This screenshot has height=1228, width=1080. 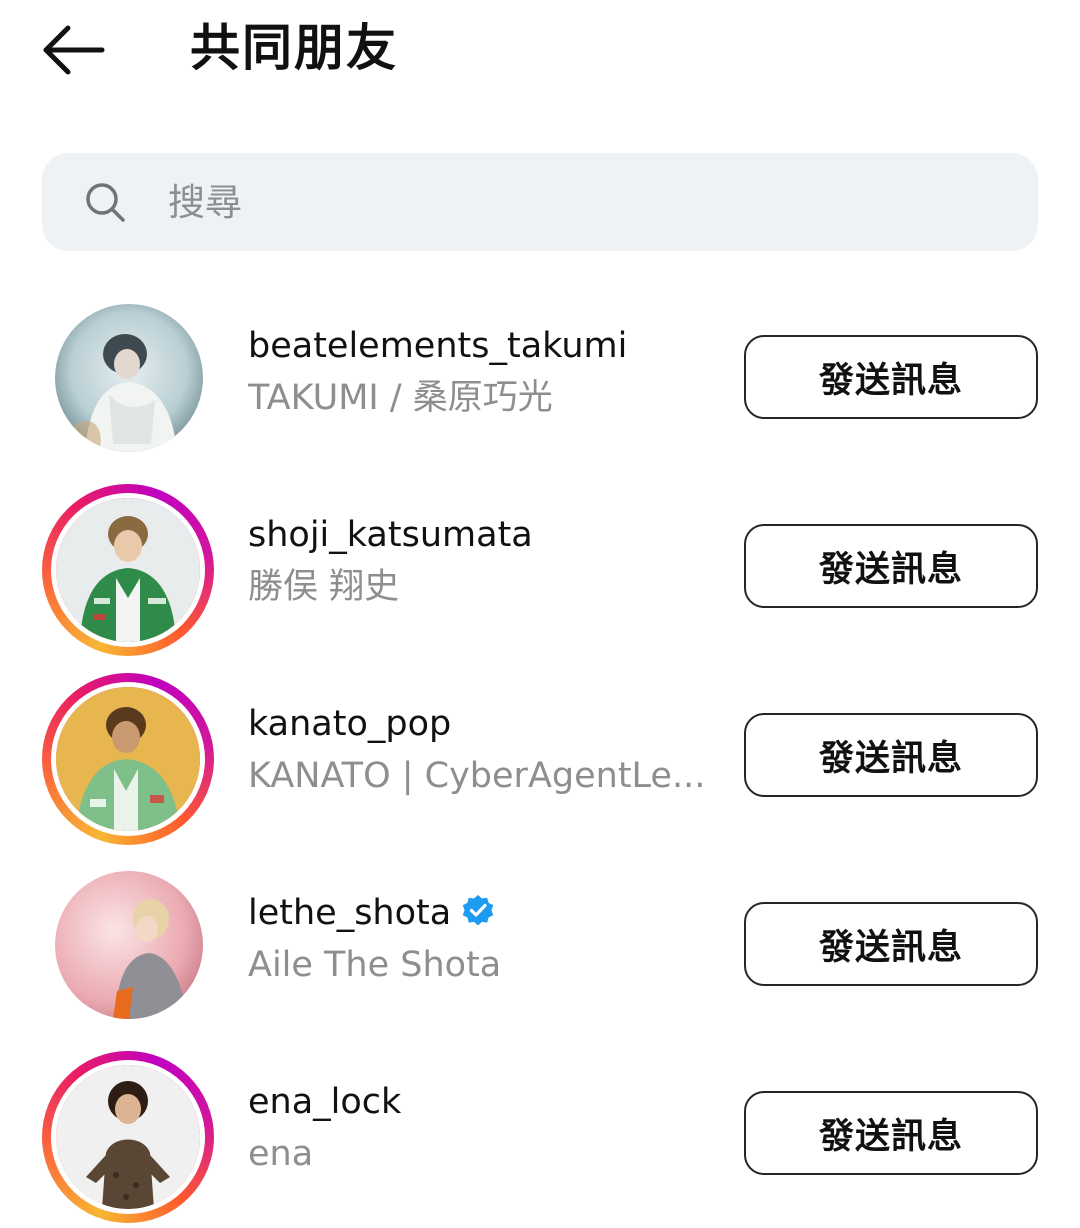 I want to click on back-button, so click(x=73, y=50).